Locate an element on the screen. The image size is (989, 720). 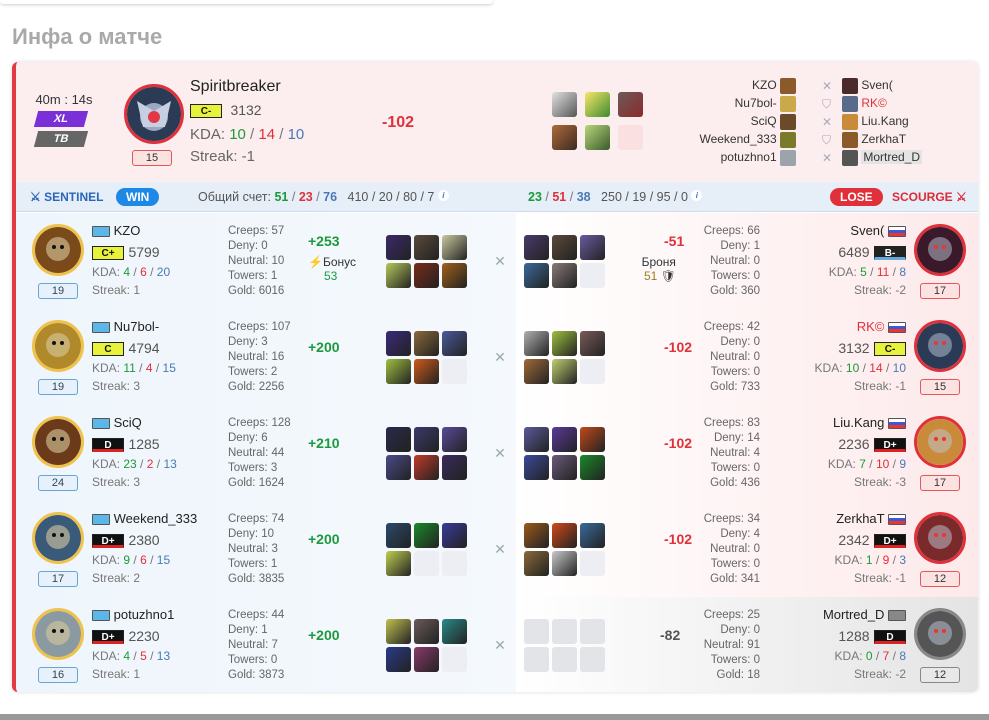
player-name: Sven( is located at coordinates (878, 230).